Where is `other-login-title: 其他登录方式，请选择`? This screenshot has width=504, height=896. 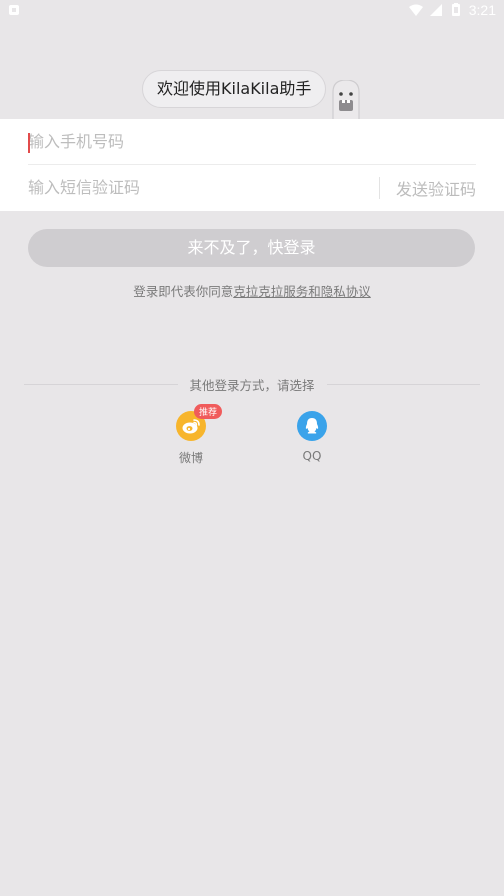 other-login-title: 其他登录方式，请选择 is located at coordinates (252, 385).